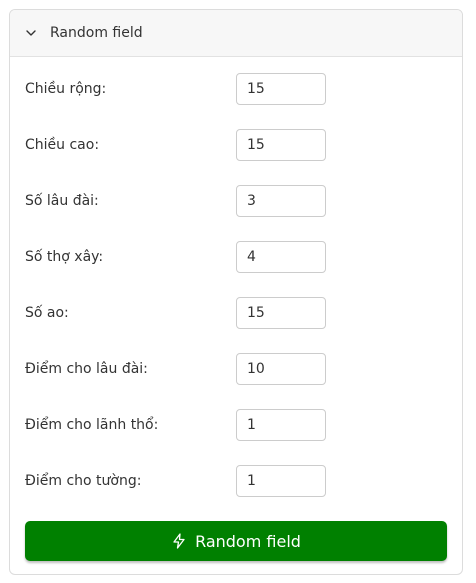 The height and width of the screenshot is (583, 476). Describe the element at coordinates (236, 33) in the screenshot. I see `panel-header: Random field` at that location.